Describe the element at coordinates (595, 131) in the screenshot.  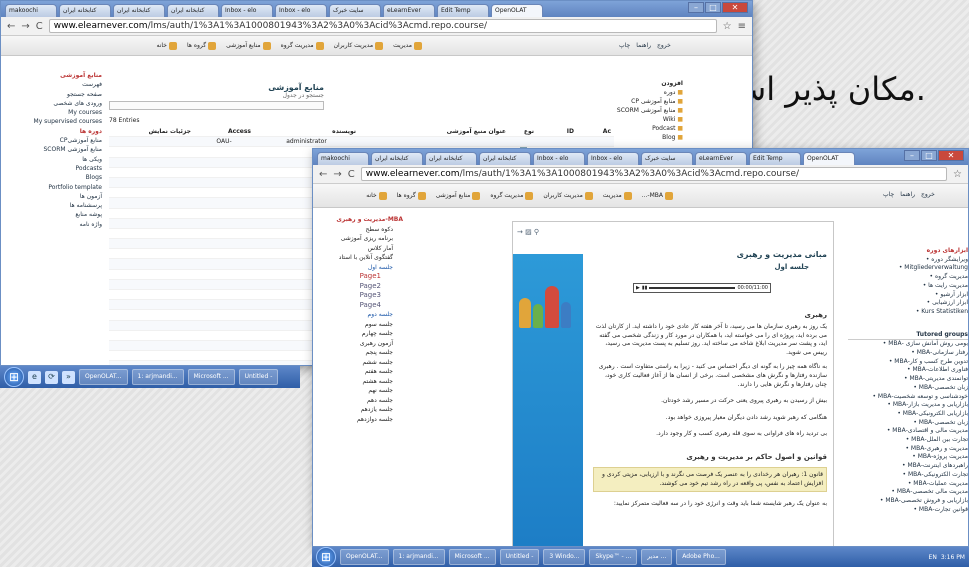
I see `column-header: Ac` at that location.